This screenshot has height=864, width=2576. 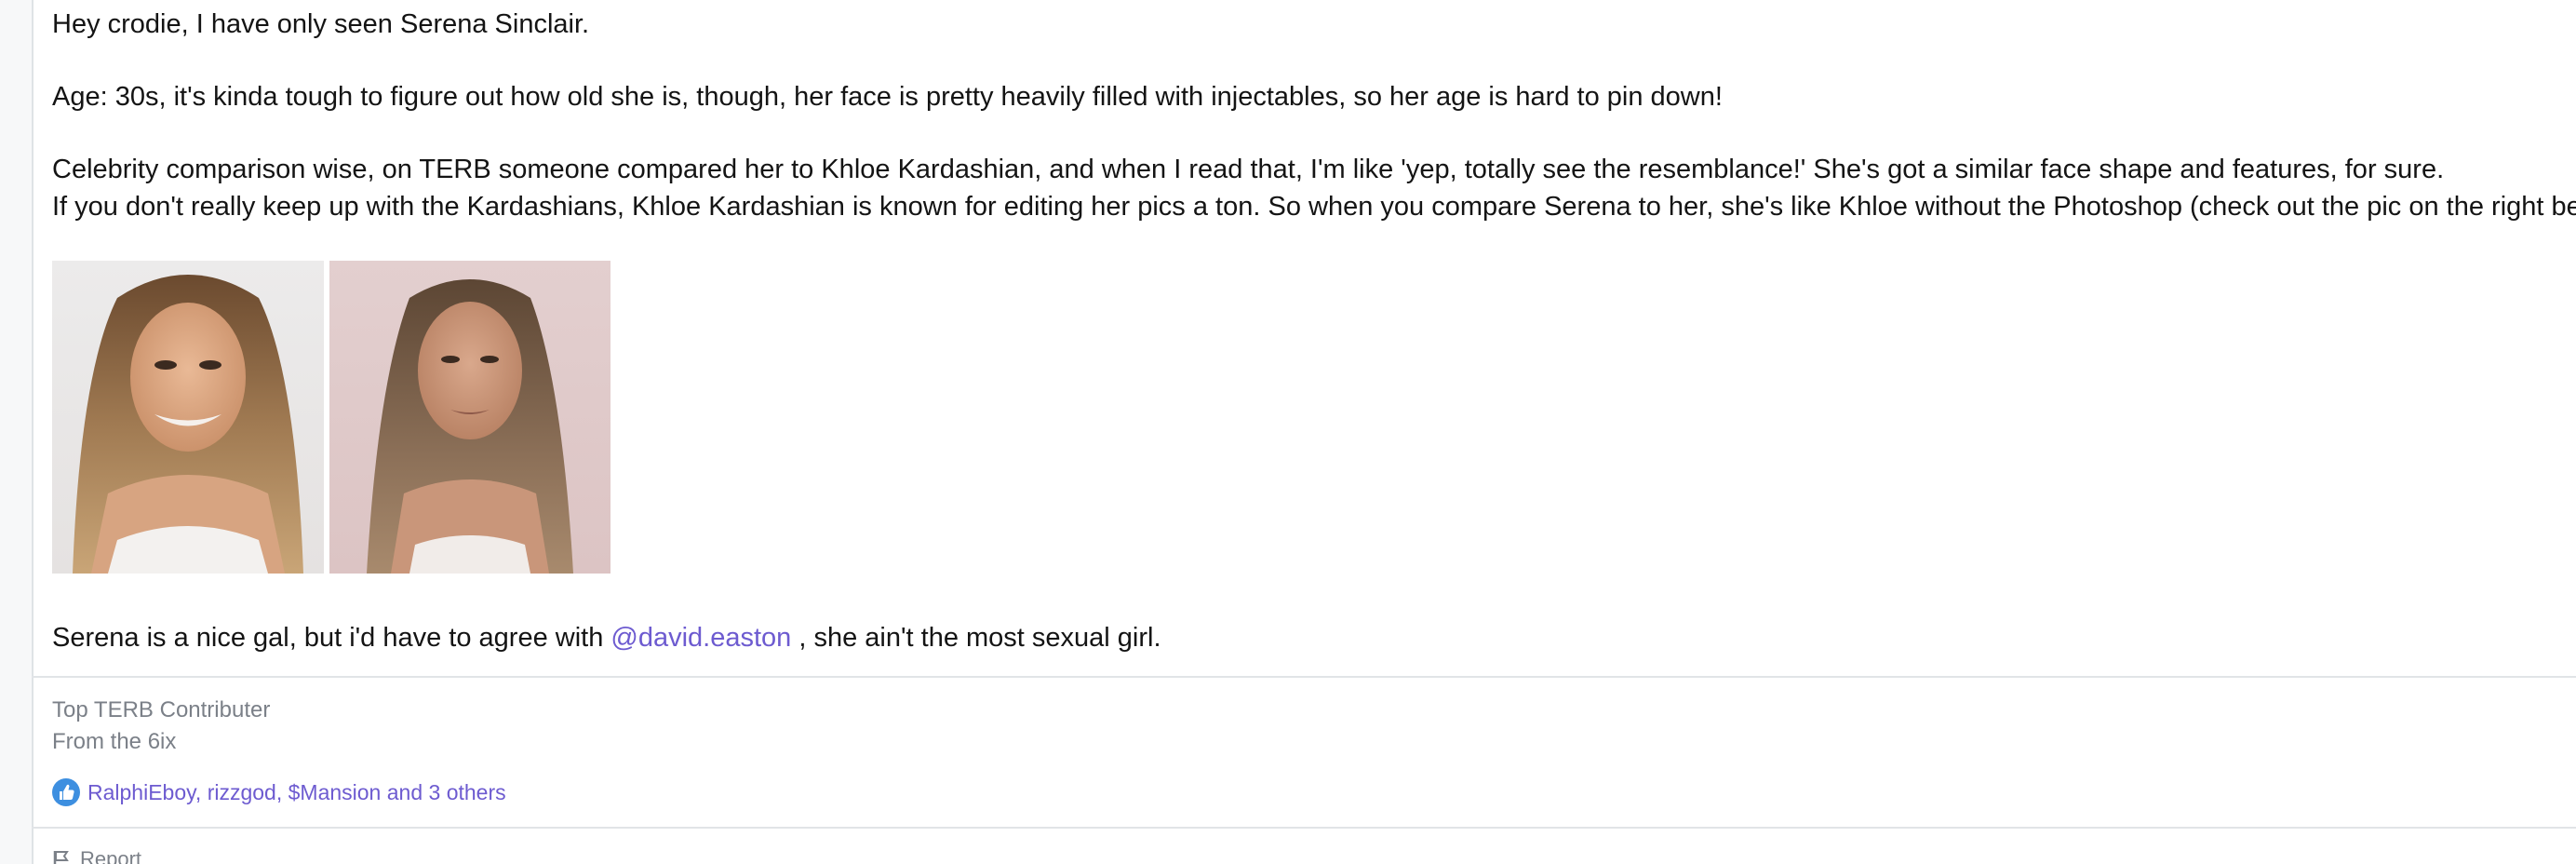 What do you see at coordinates (700, 638) in the screenshot?
I see `user-mention-link: @david.easton` at bounding box center [700, 638].